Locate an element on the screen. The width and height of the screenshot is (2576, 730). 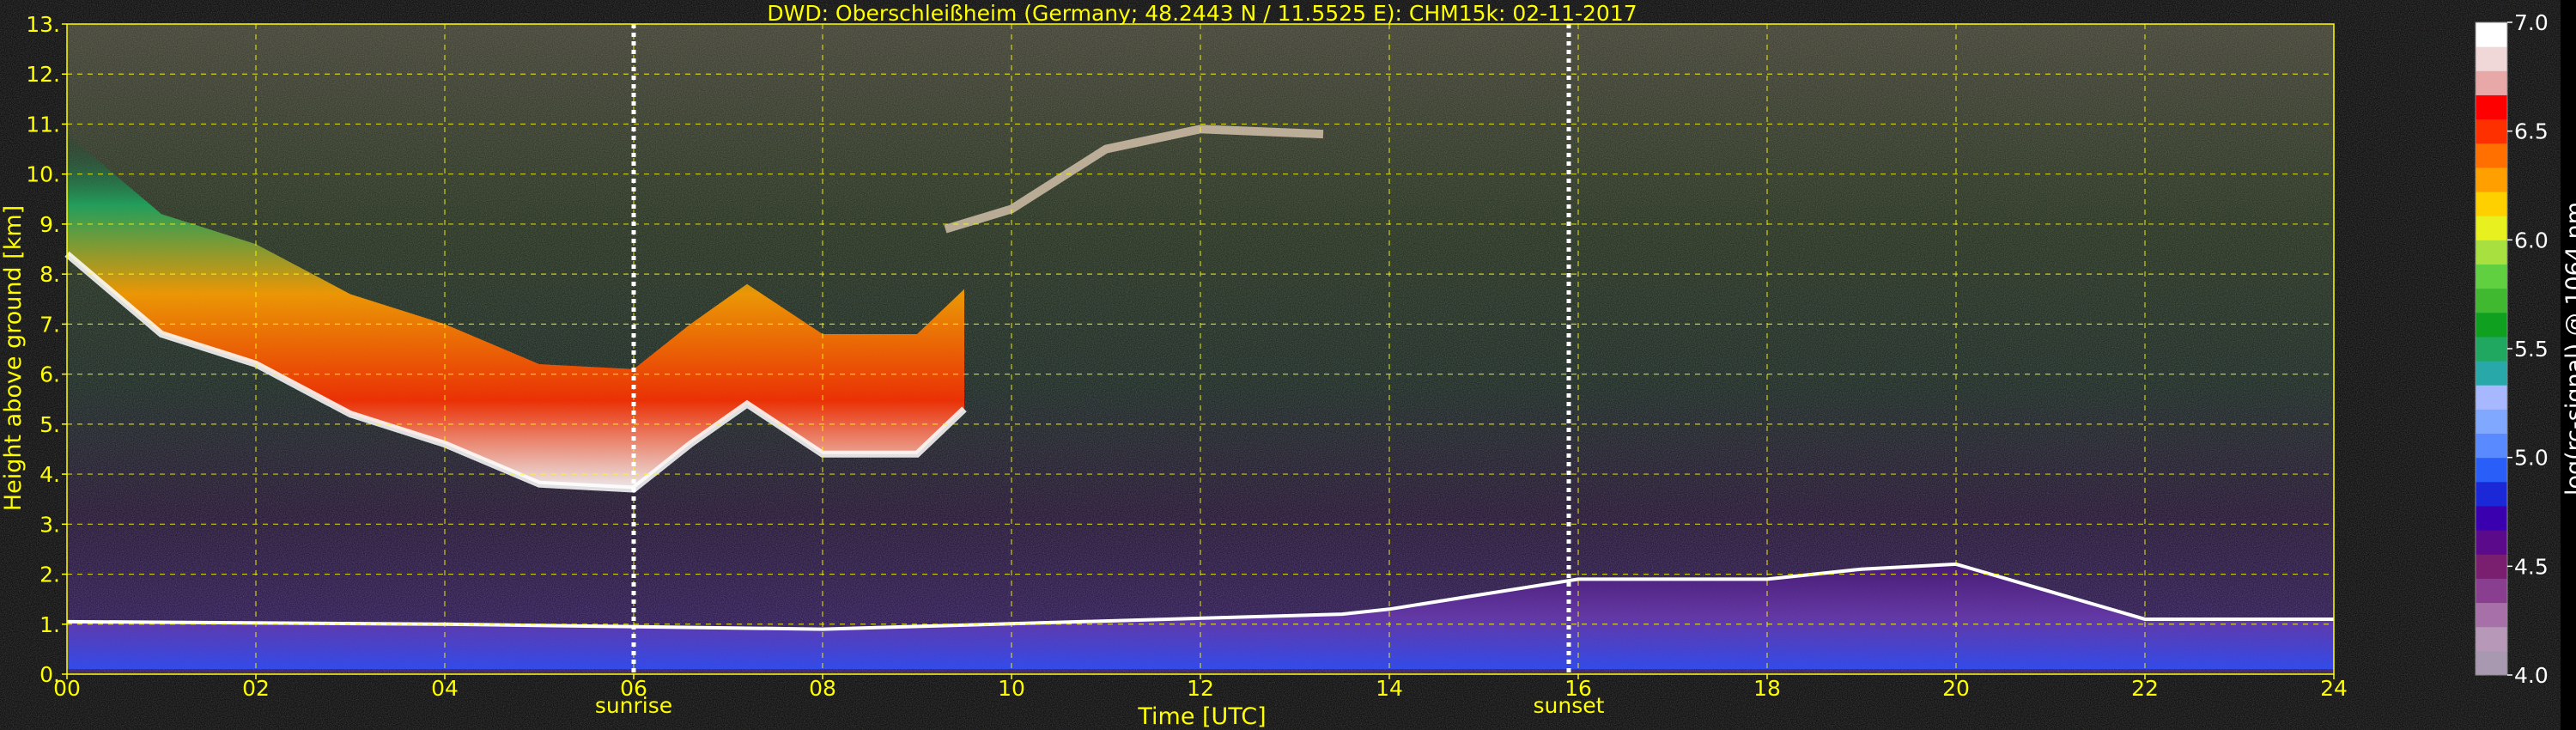
y-tick-label: 1. is located at coordinates (49, 624).